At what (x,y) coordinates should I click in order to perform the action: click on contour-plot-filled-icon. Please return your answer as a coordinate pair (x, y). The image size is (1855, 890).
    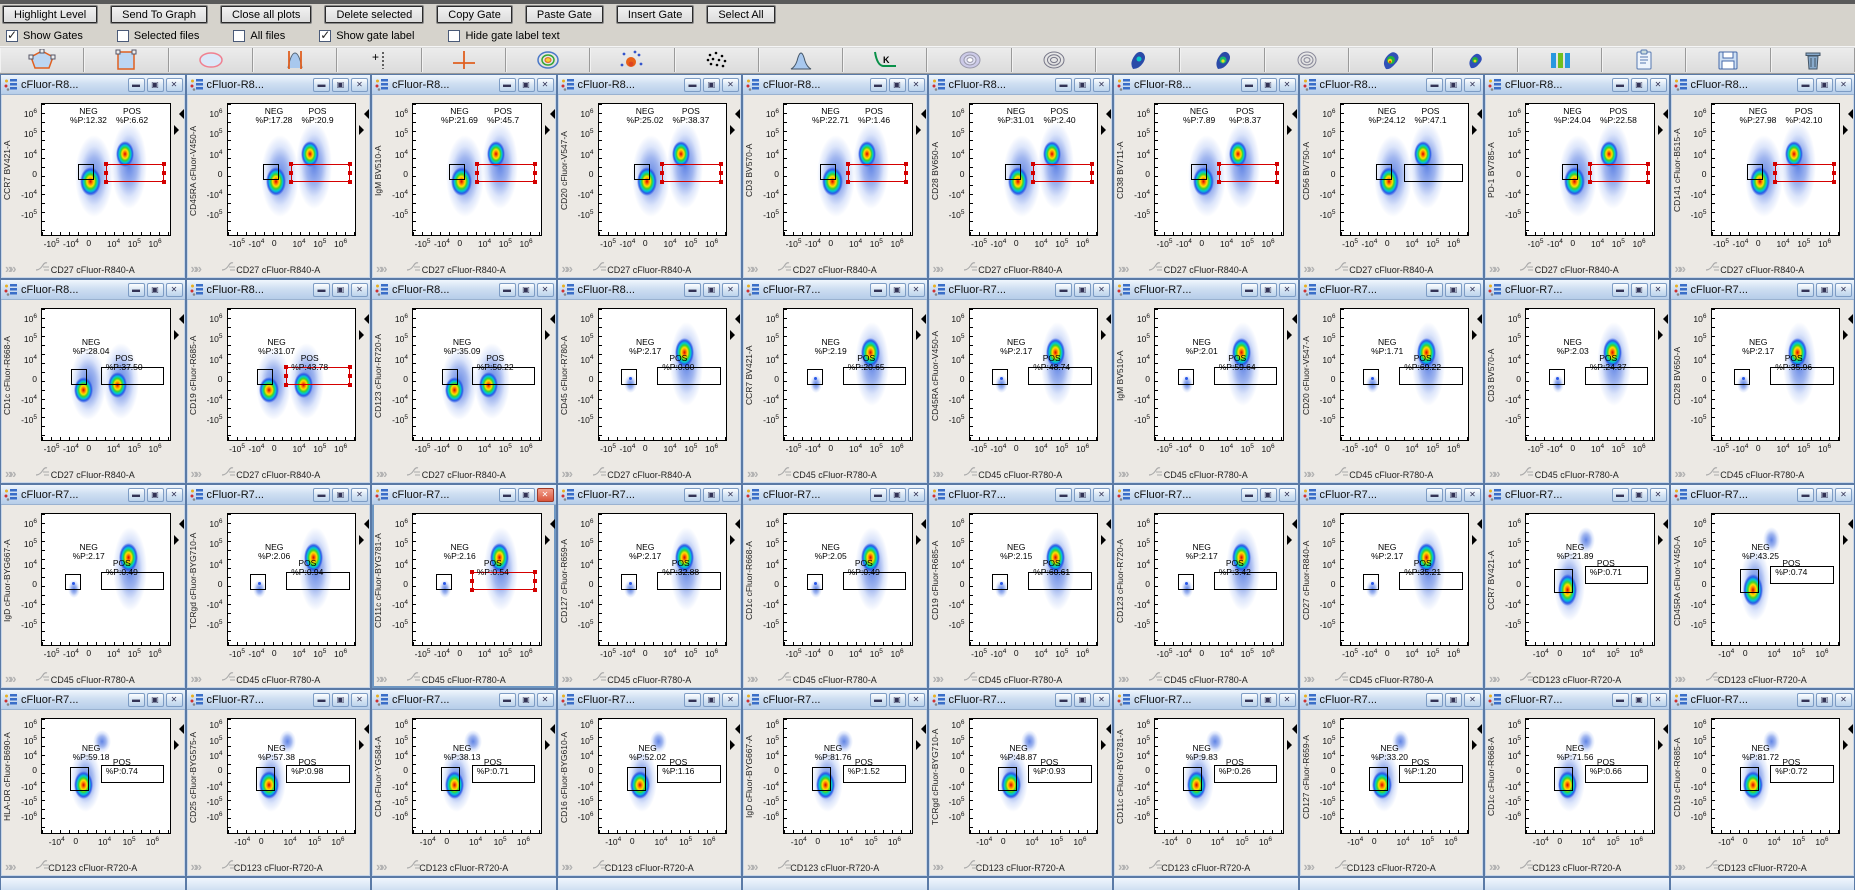
    Looking at the image, I should click on (969, 60).